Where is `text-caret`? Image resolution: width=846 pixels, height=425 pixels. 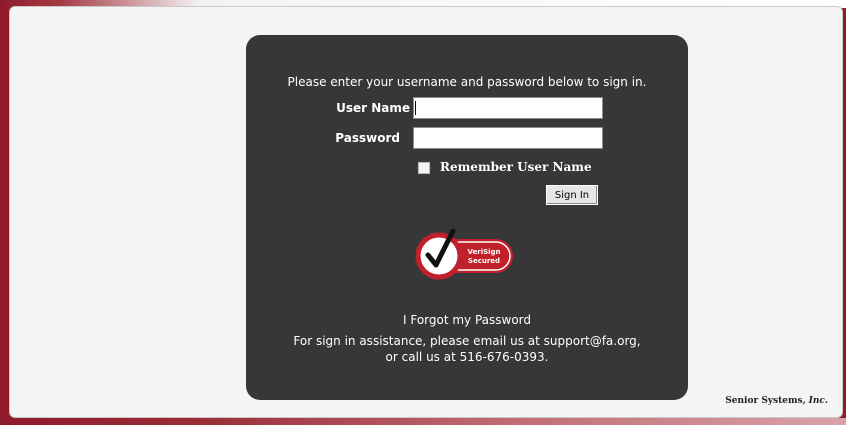
text-caret is located at coordinates (415, 108).